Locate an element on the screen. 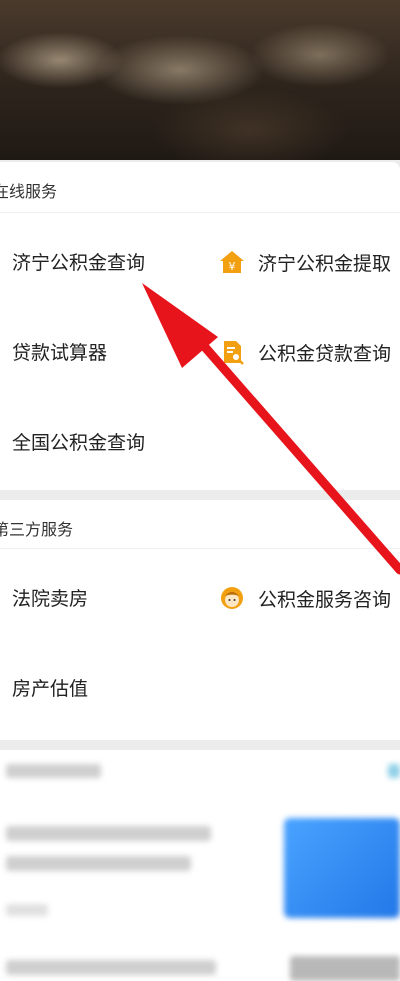 This screenshot has width=400, height=981. service-jining-fund-withdraw: ¥ 济宁公积金提取 is located at coordinates (304, 262).